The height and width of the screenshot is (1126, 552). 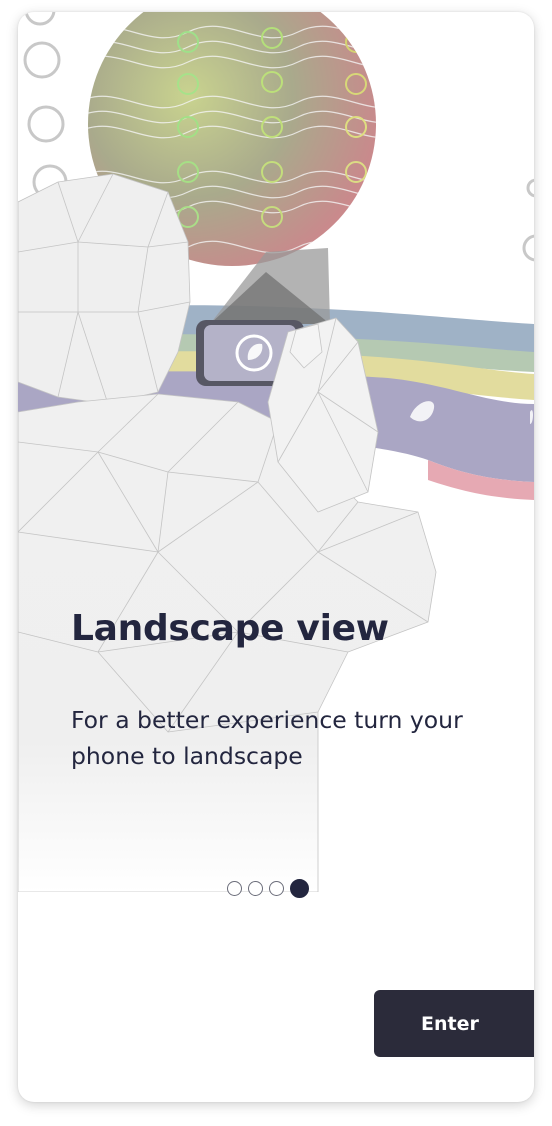 What do you see at coordinates (268, 889) in the screenshot?
I see `page-indicator` at bounding box center [268, 889].